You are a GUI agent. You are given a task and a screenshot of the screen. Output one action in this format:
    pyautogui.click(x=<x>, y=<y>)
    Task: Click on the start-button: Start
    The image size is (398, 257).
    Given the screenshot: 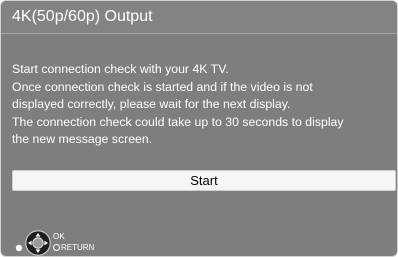 What is the action you would take?
    pyautogui.click(x=204, y=180)
    